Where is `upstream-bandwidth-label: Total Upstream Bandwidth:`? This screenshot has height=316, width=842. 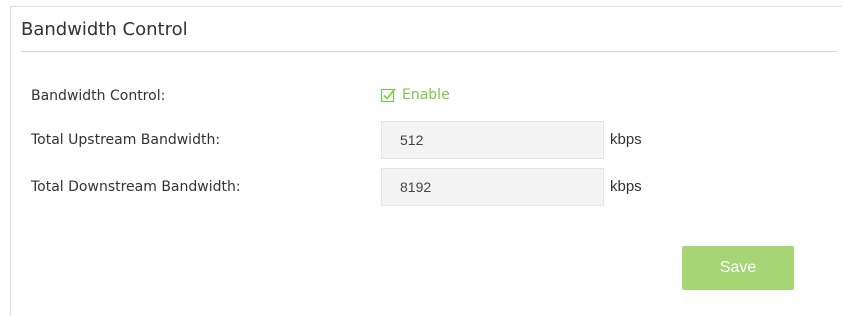
upstream-bandwidth-label: Total Upstream Bandwidth: is located at coordinates (126, 140).